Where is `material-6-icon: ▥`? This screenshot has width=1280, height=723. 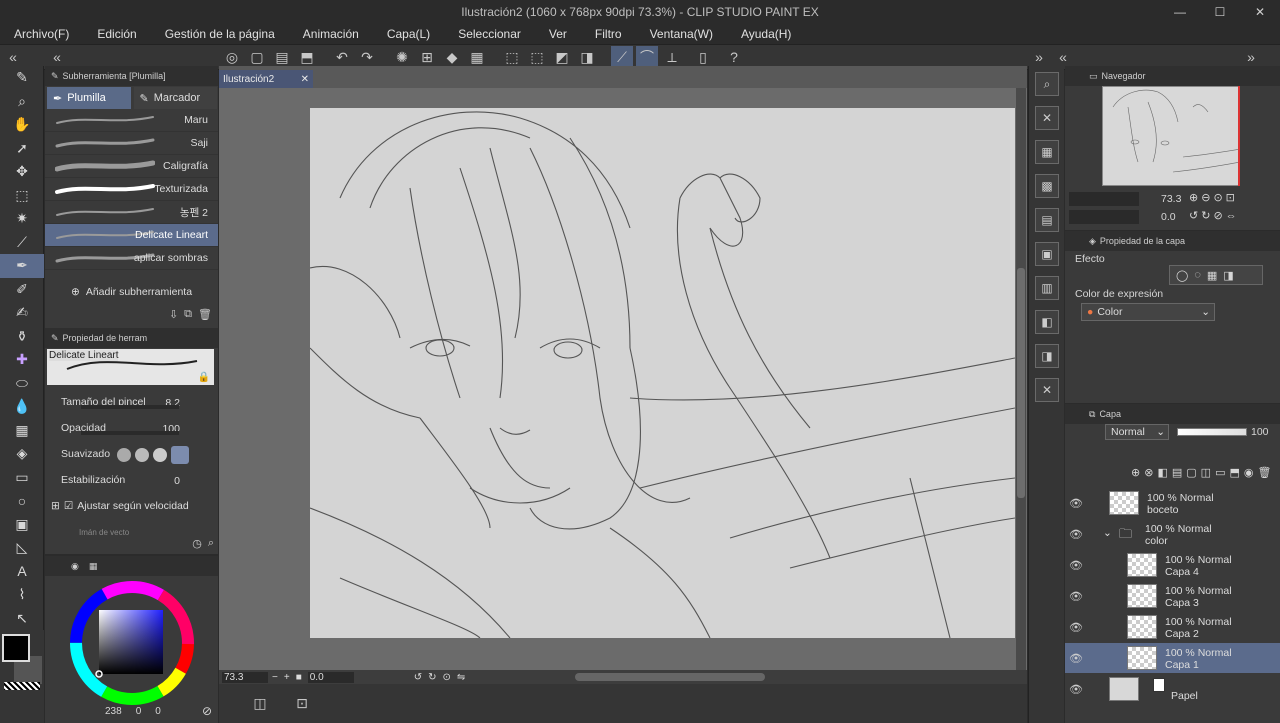 material-6-icon: ▥ is located at coordinates (1047, 288).